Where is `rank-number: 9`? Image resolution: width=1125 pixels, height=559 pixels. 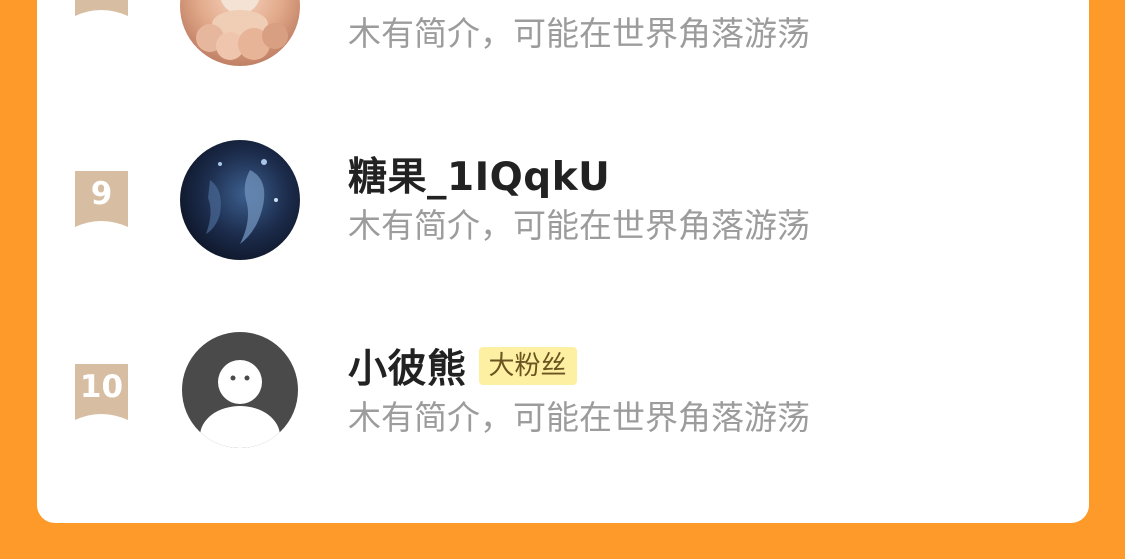
rank-number: 9 is located at coordinates (101, 194).